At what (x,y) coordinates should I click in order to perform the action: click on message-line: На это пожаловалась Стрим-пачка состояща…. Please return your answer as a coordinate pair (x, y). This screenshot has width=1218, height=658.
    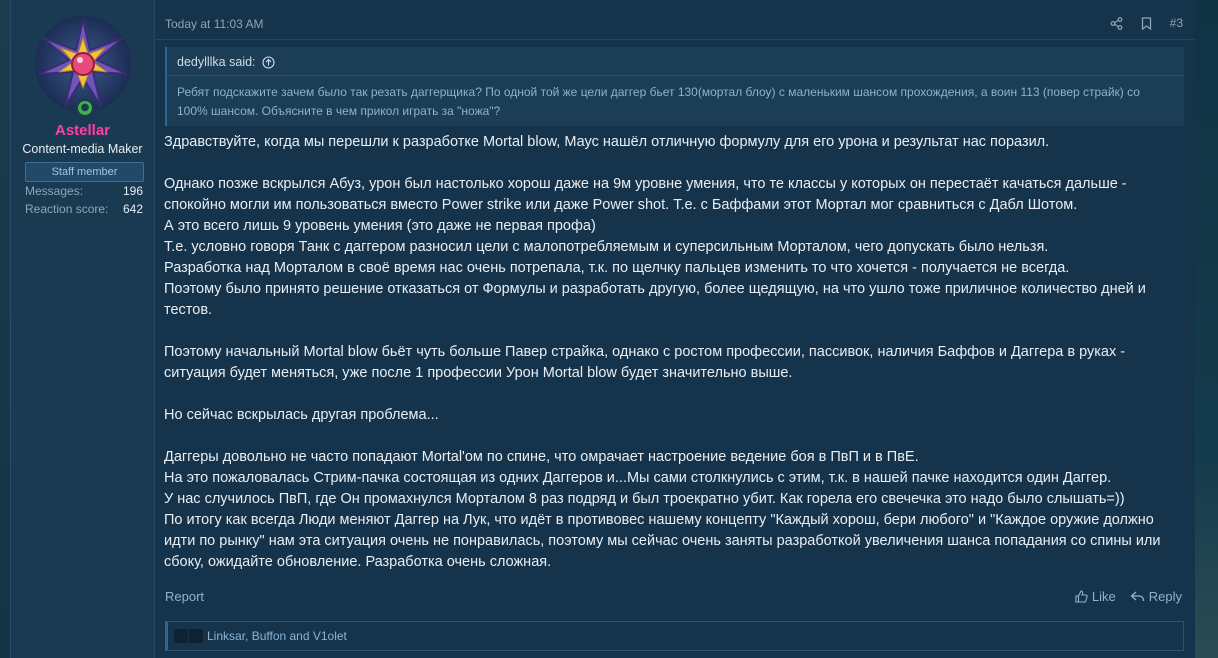
    Looking at the image, I should click on (638, 478).